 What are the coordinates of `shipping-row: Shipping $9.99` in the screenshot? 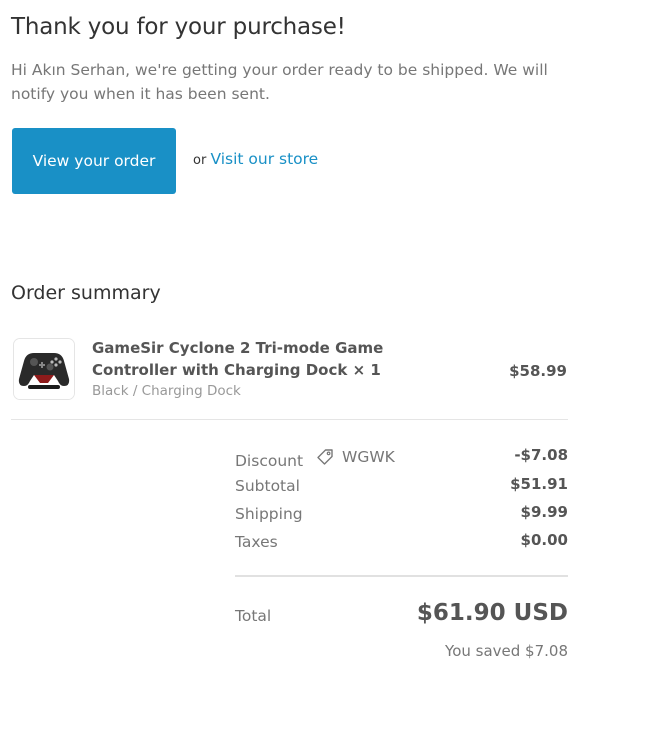 It's located at (401, 513).